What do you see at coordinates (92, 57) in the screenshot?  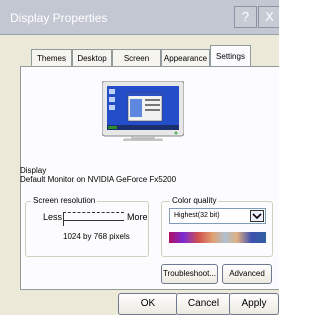 I see `tab-desktop: Desktop` at bounding box center [92, 57].